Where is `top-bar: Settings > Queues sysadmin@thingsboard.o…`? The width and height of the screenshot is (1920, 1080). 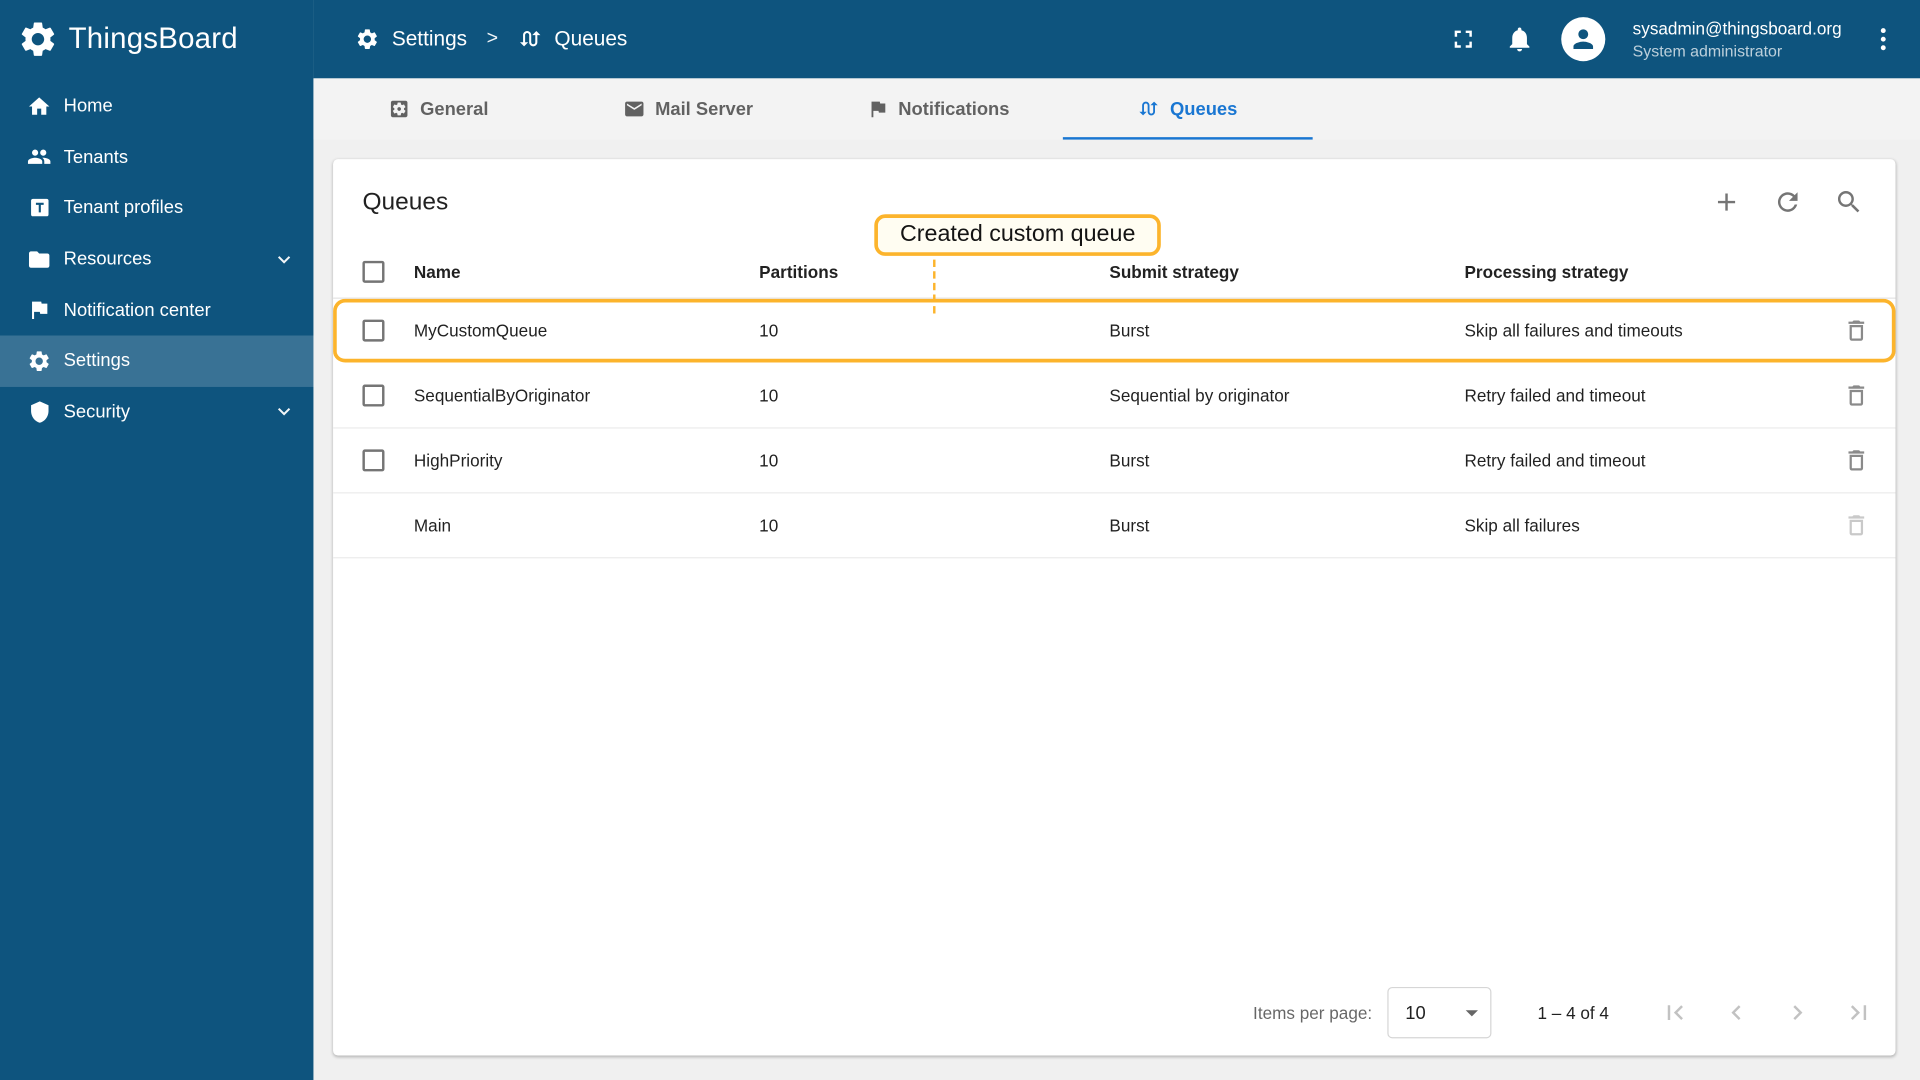
top-bar: Settings > Queues sysadmin@thingsboard.o… is located at coordinates (1116, 39).